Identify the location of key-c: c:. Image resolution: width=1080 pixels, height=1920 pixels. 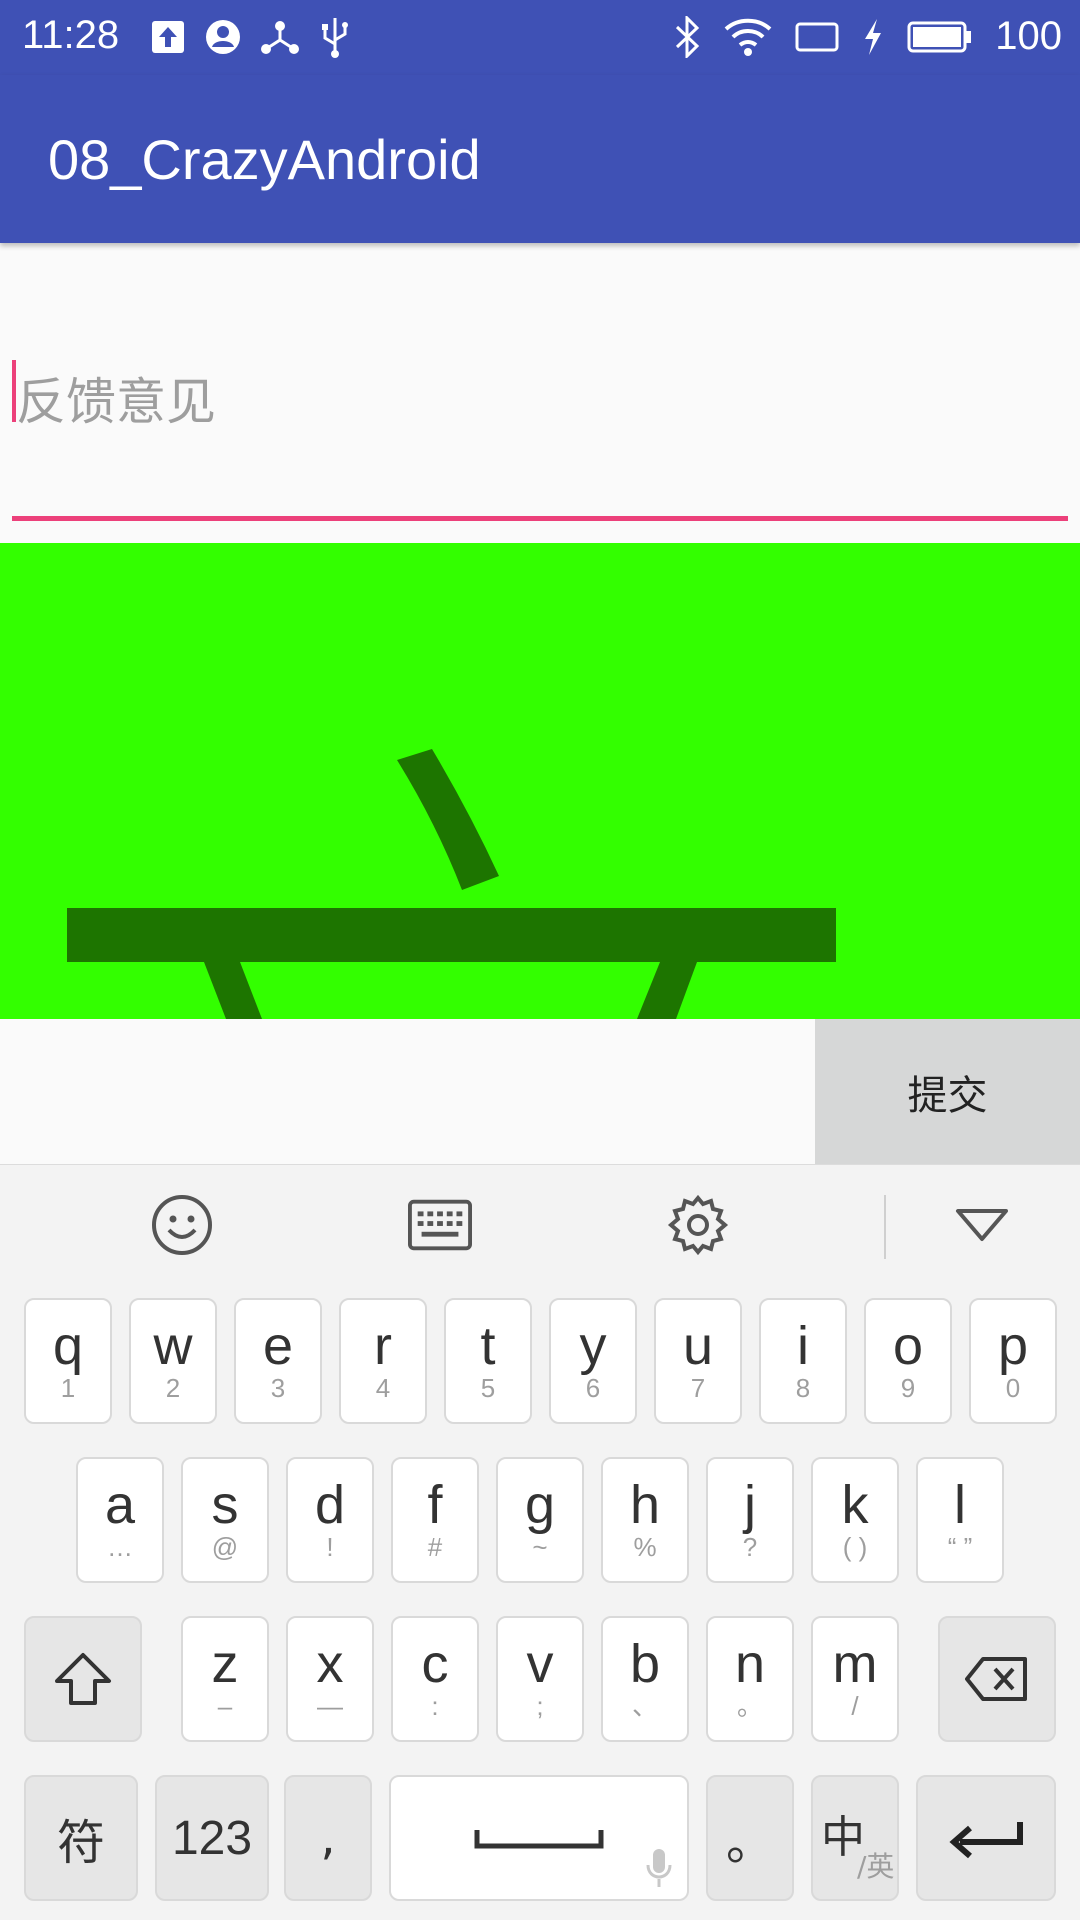
(435, 1679).